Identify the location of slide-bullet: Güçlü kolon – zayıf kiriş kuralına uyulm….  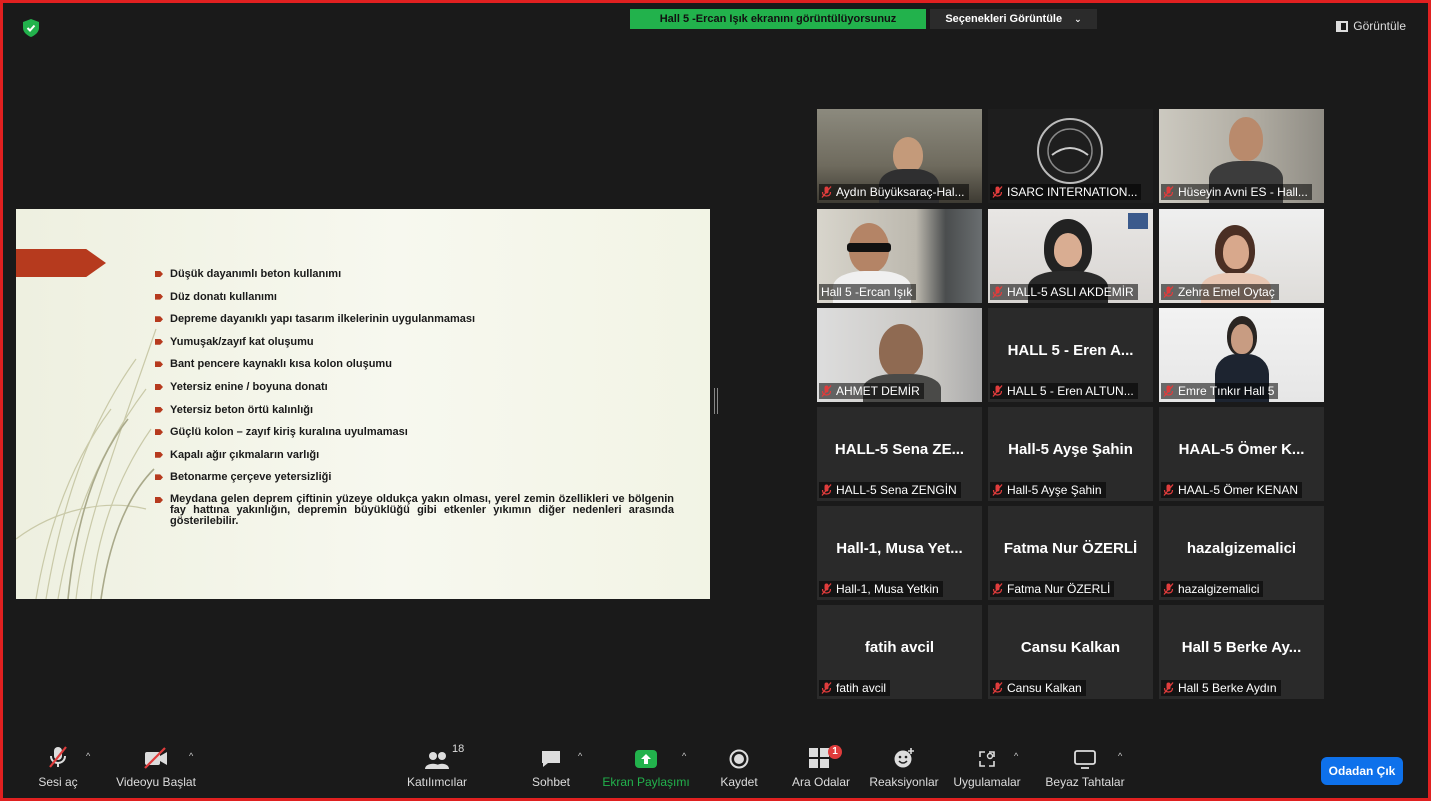
(414, 432).